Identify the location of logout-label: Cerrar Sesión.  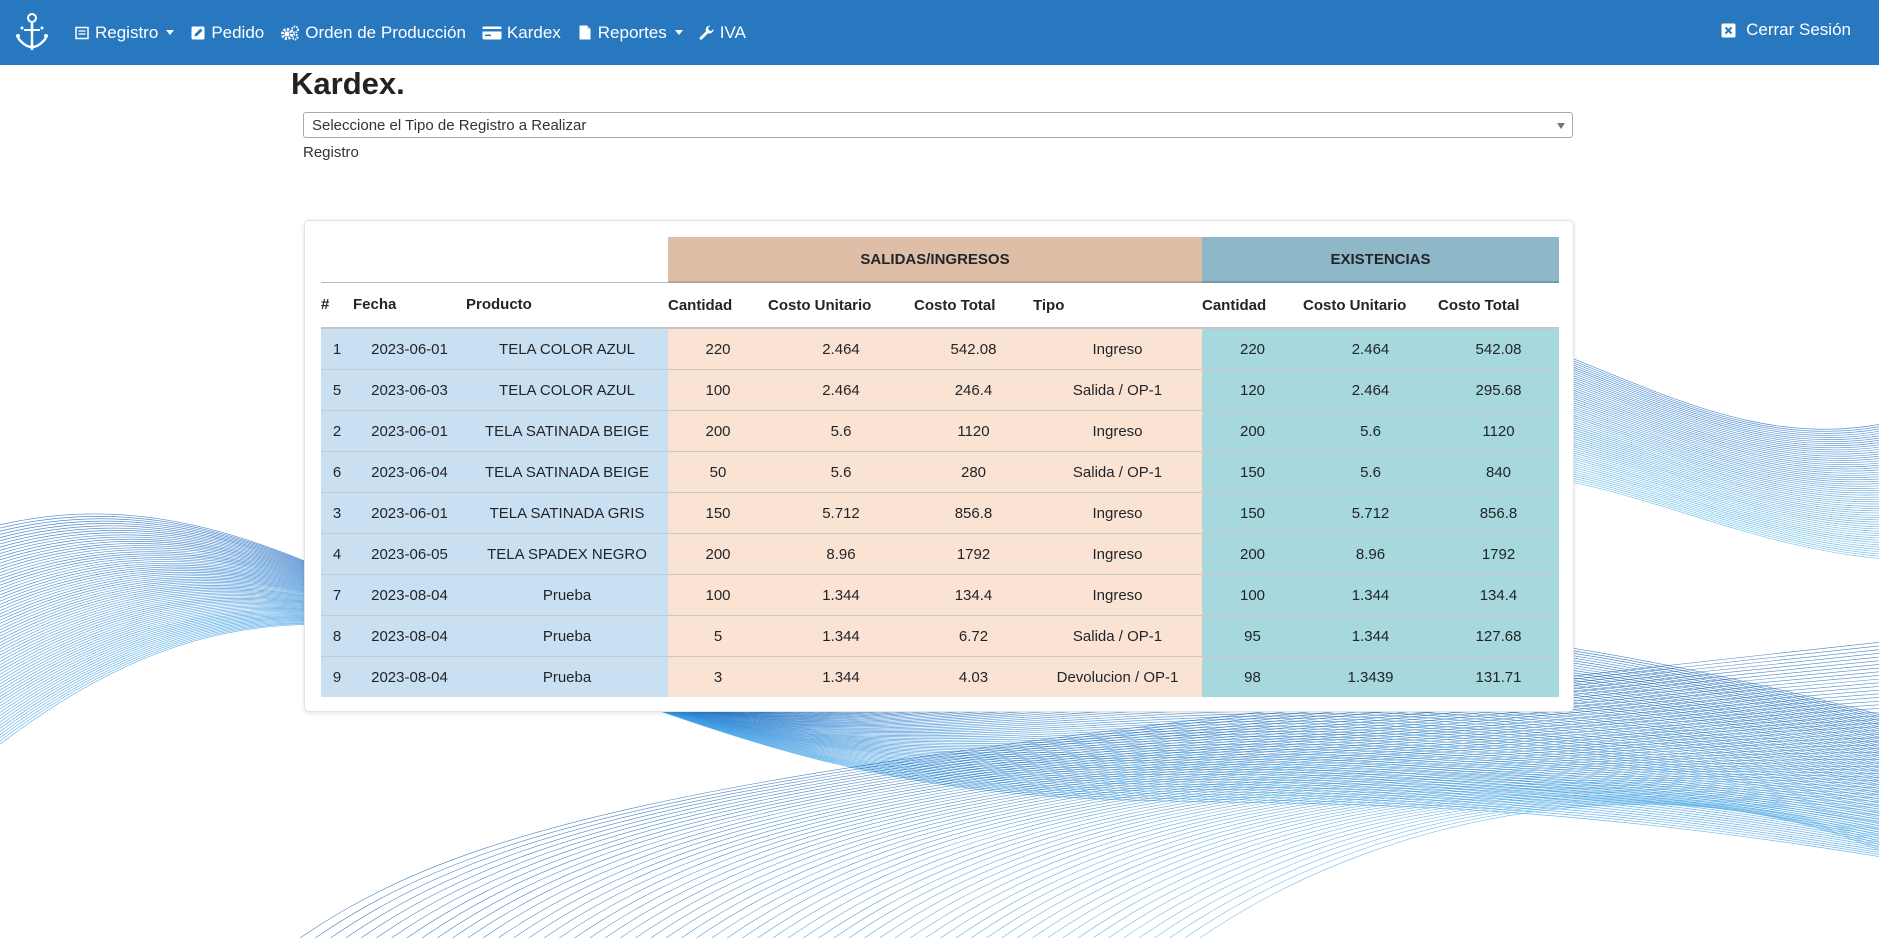
(1798, 29).